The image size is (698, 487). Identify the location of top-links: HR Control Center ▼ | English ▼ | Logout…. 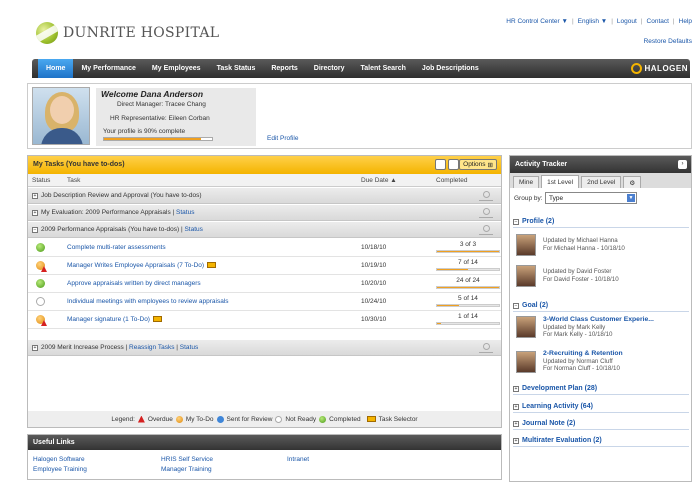
(599, 21).